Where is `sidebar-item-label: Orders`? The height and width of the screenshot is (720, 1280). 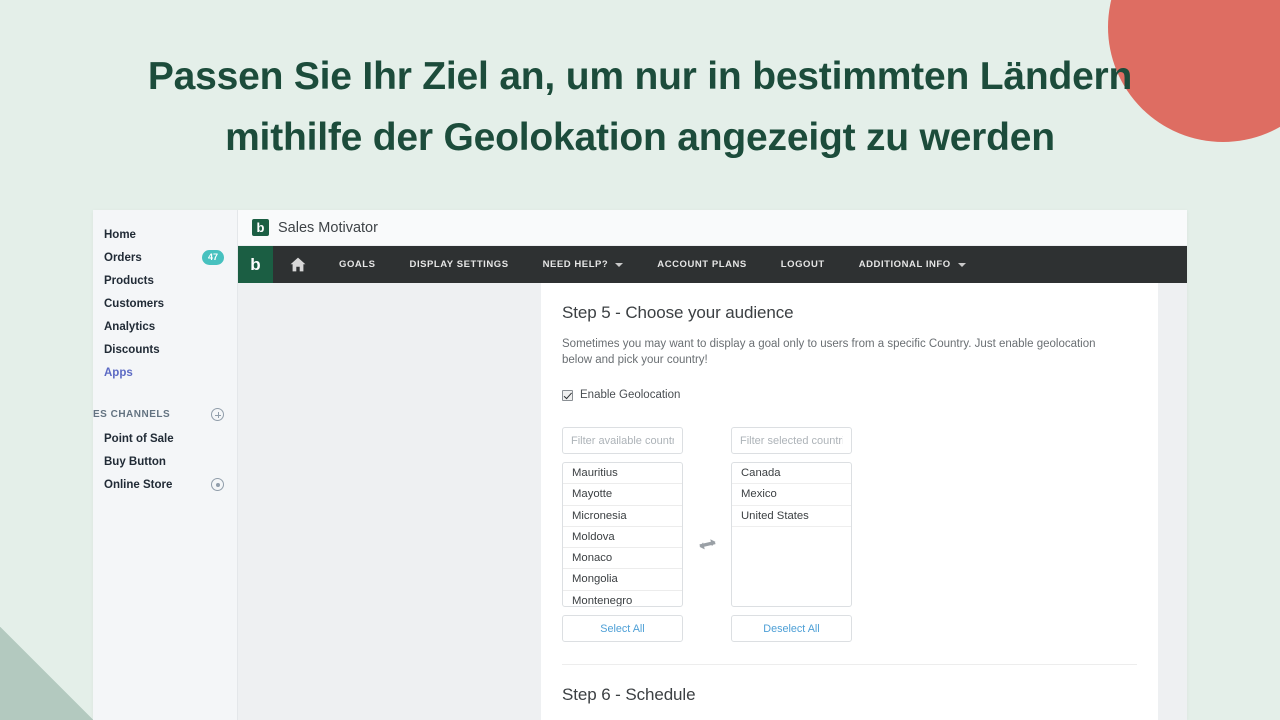 sidebar-item-label: Orders is located at coordinates (123, 257).